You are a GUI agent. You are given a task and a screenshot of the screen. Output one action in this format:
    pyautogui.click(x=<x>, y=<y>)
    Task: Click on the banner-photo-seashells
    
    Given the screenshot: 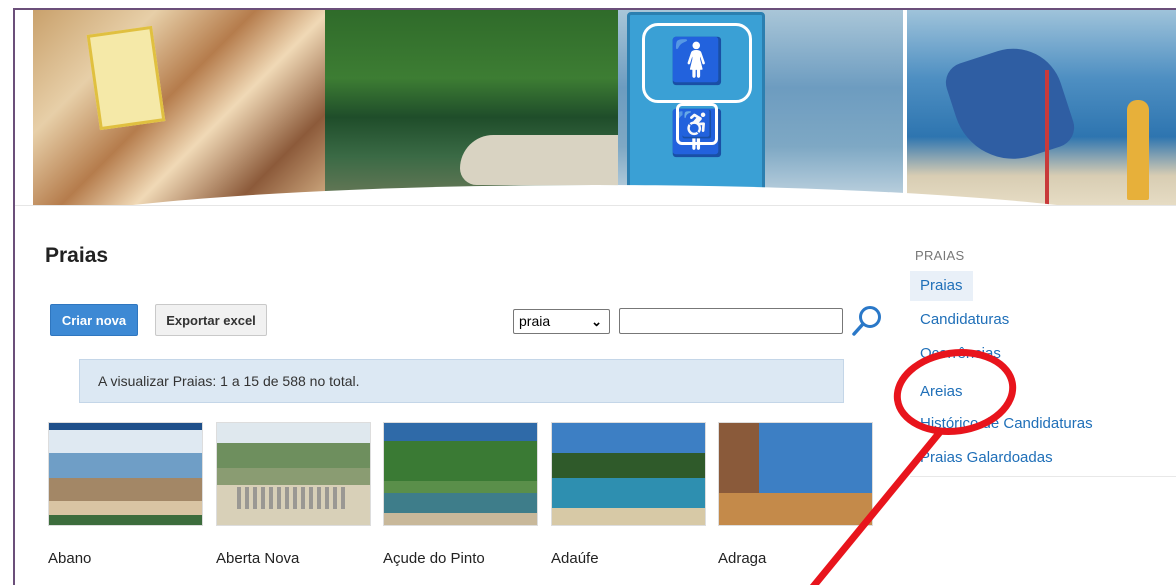 What is the action you would take?
    pyautogui.click(x=183, y=107)
    